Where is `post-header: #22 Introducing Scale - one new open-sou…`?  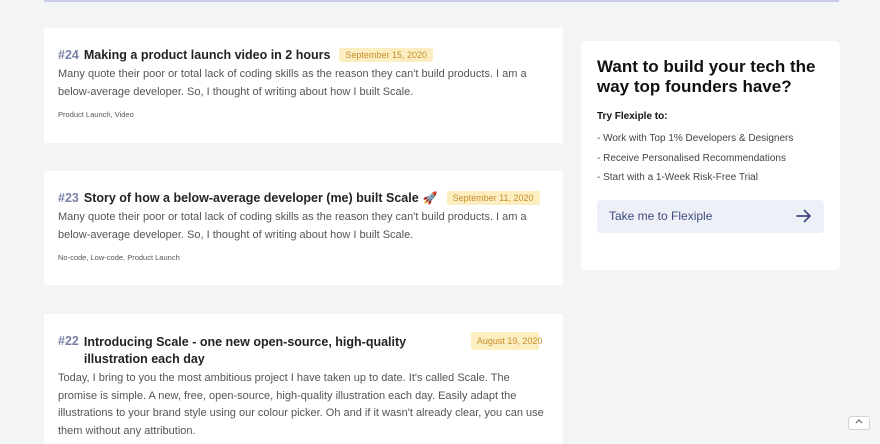 post-header: #22 Introducing Scale - one new open-sou… is located at coordinates (303, 350).